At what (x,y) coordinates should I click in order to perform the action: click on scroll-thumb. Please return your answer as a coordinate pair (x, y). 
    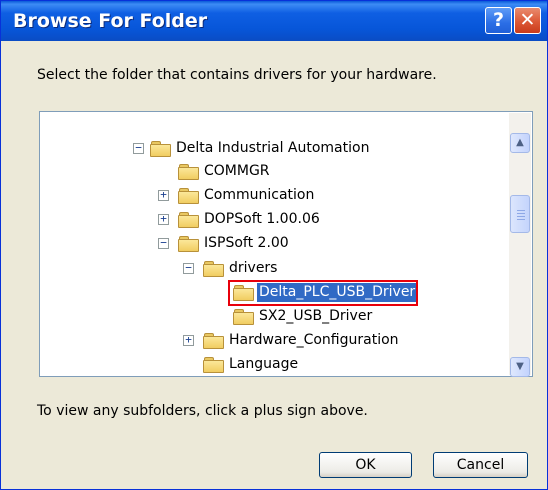
    Looking at the image, I should click on (520, 214).